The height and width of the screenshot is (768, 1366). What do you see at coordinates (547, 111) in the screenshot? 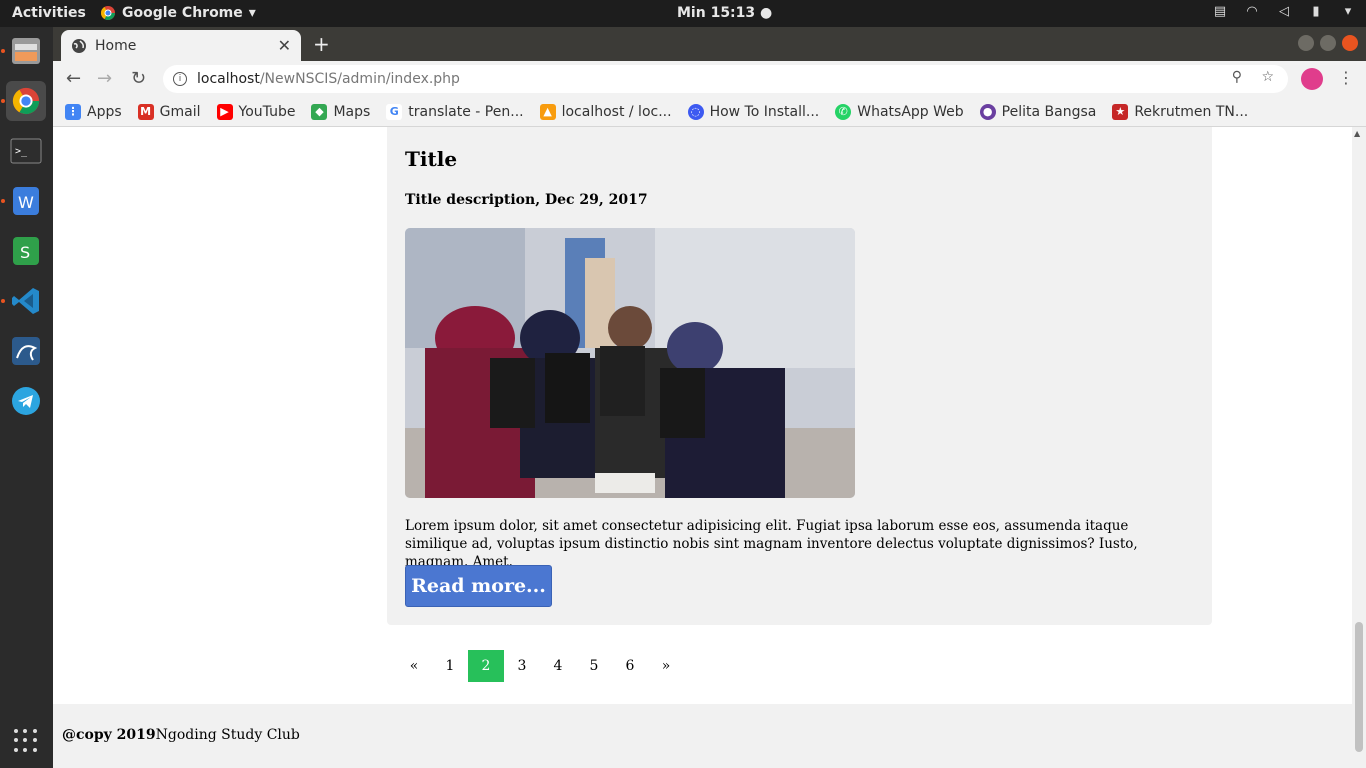
I see `phpmyadmin-icon: ▲` at bounding box center [547, 111].